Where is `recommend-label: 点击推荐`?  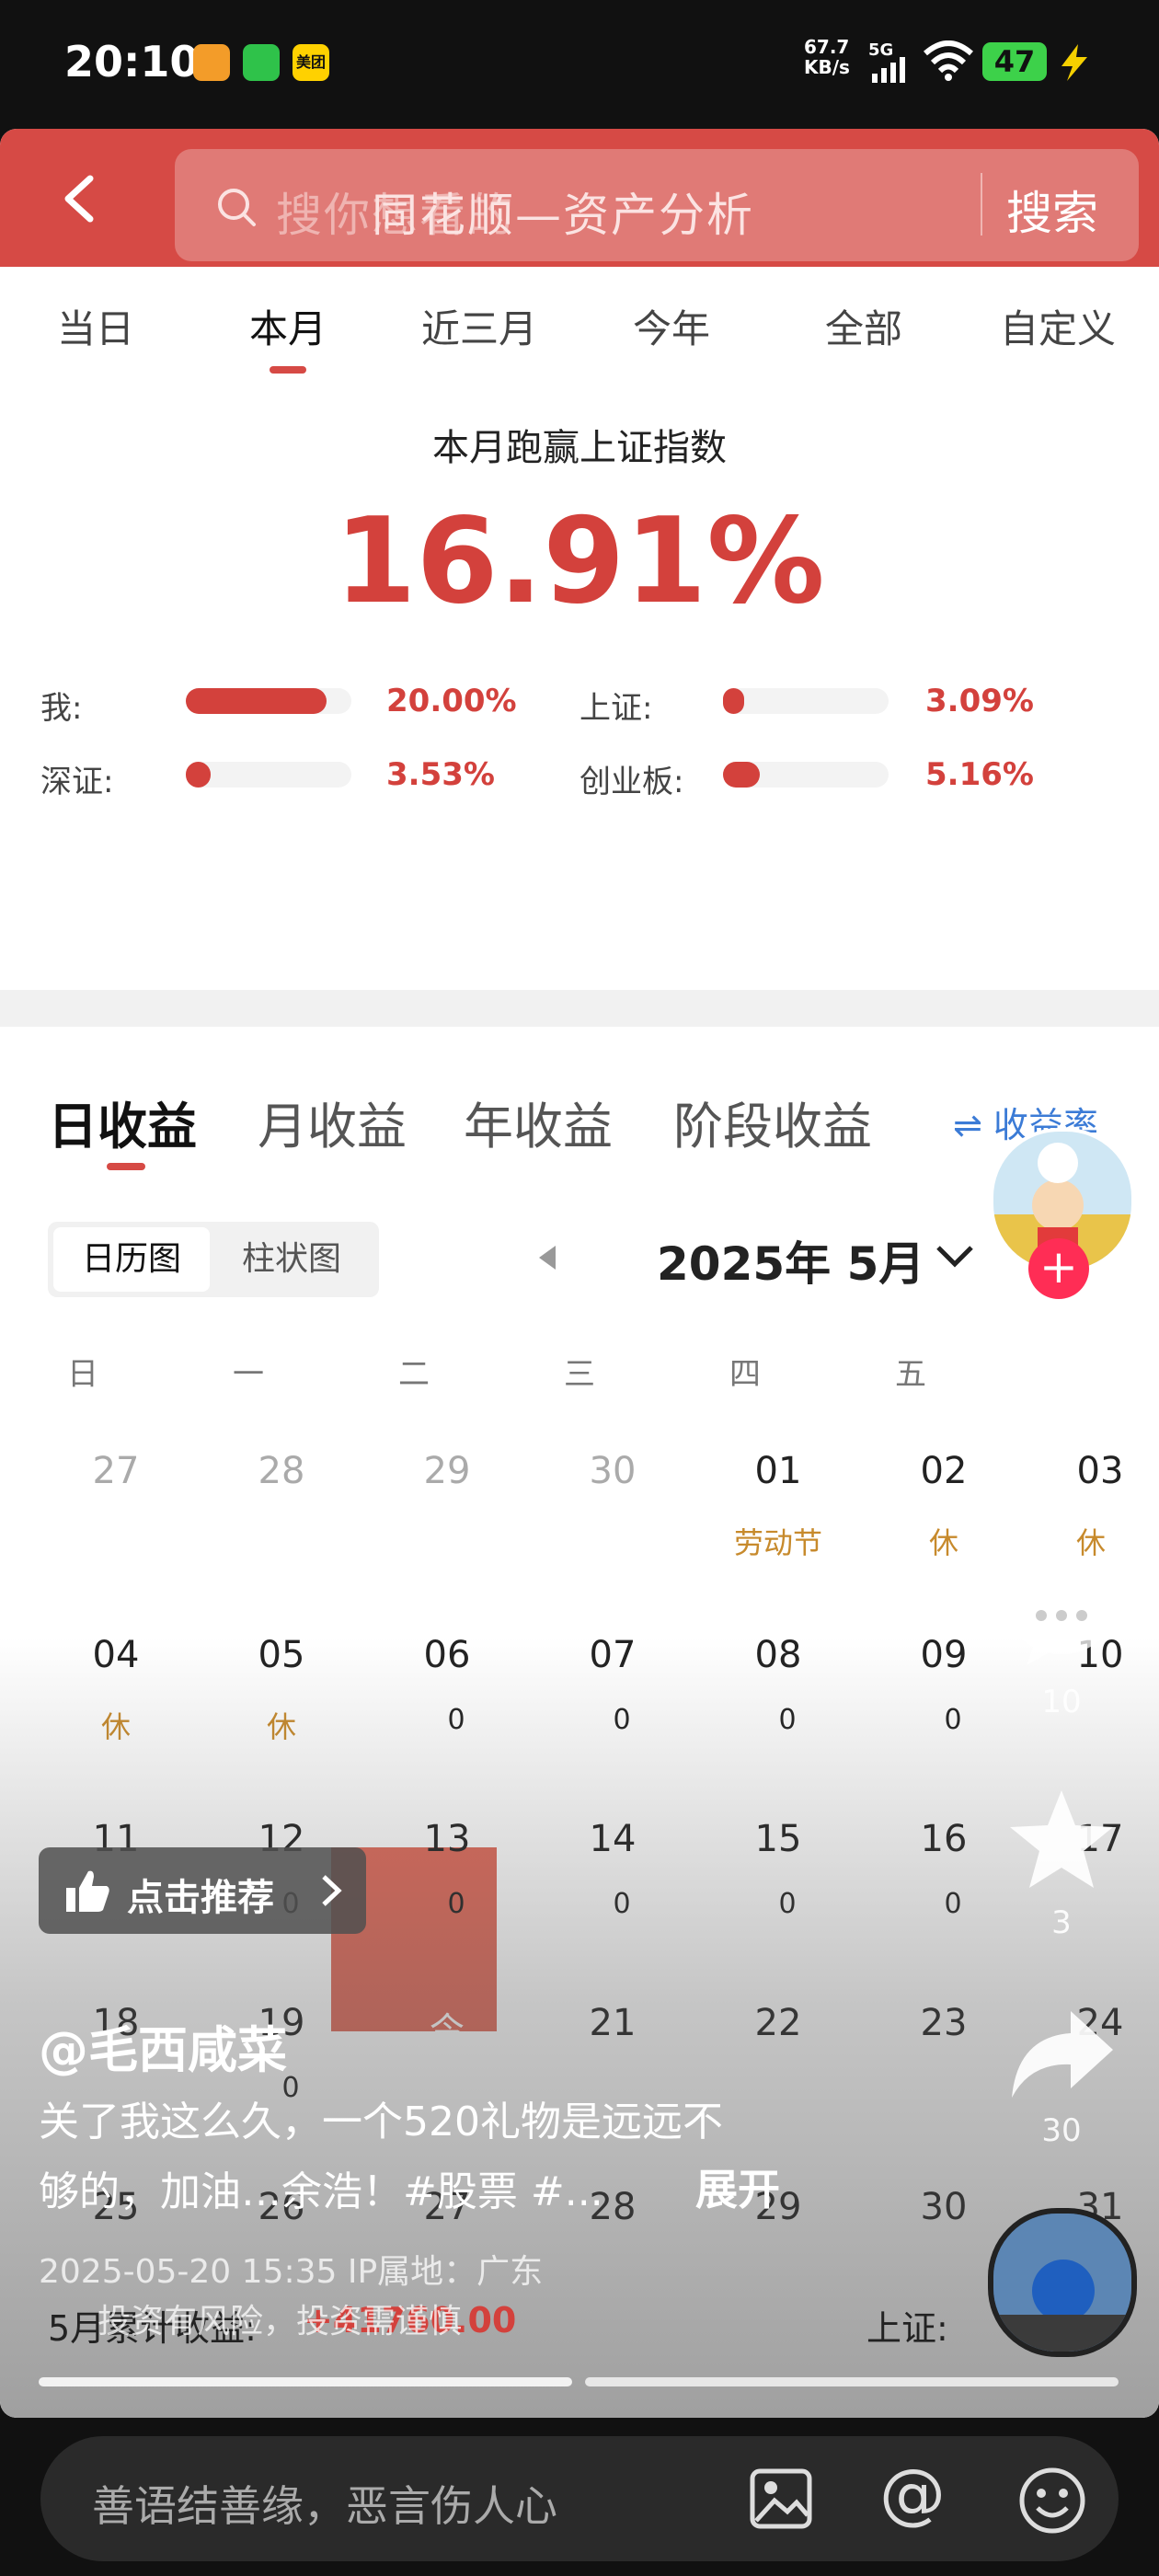 recommend-label: 点击推荐 is located at coordinates (200, 1898).